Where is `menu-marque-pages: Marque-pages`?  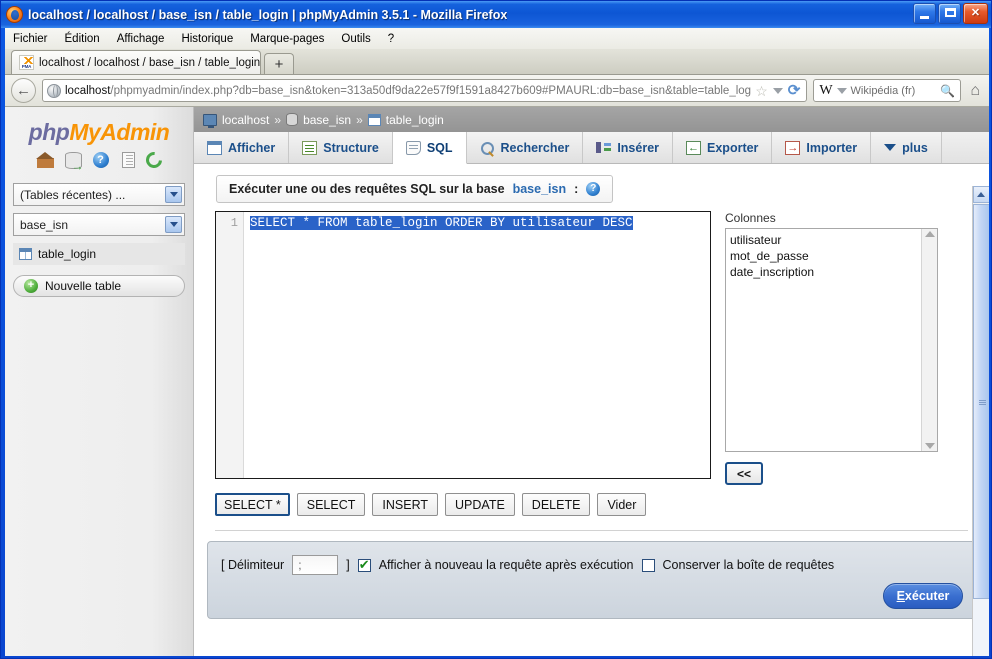 menu-marque-pages: Marque-pages is located at coordinates (287, 39).